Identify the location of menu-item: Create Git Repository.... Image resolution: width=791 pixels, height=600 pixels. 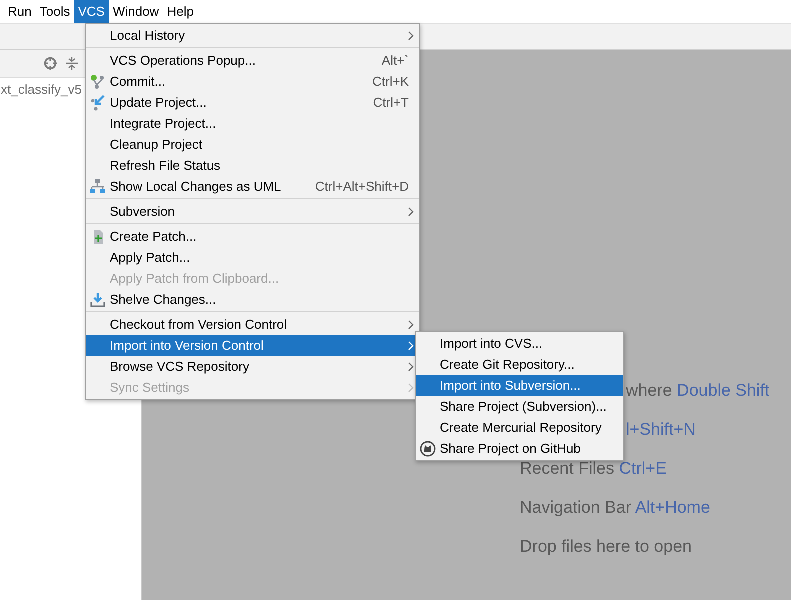
(519, 364).